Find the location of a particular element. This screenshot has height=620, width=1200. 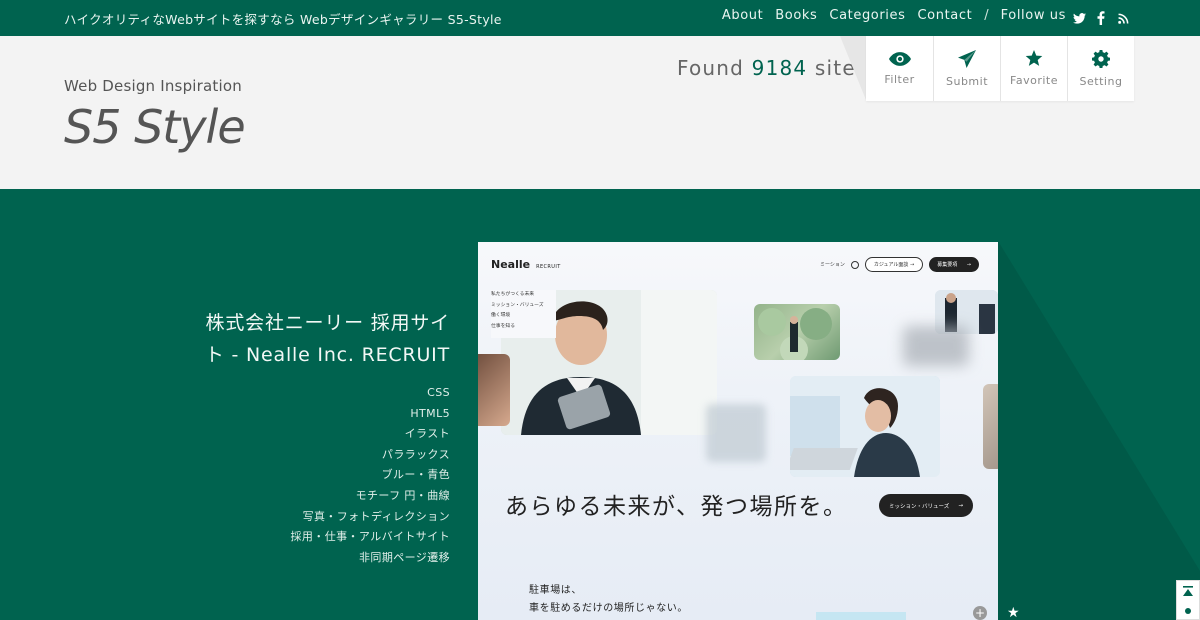

shot-photo-woman-left is located at coordinates (494, 390).